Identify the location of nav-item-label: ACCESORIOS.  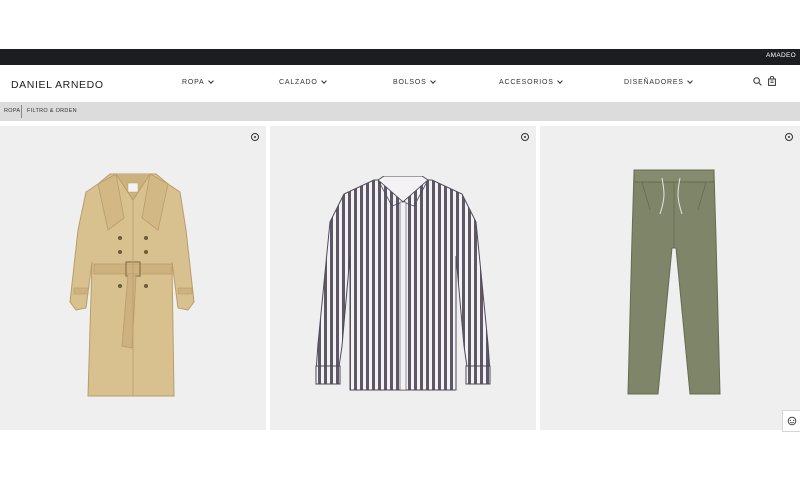
(526, 82).